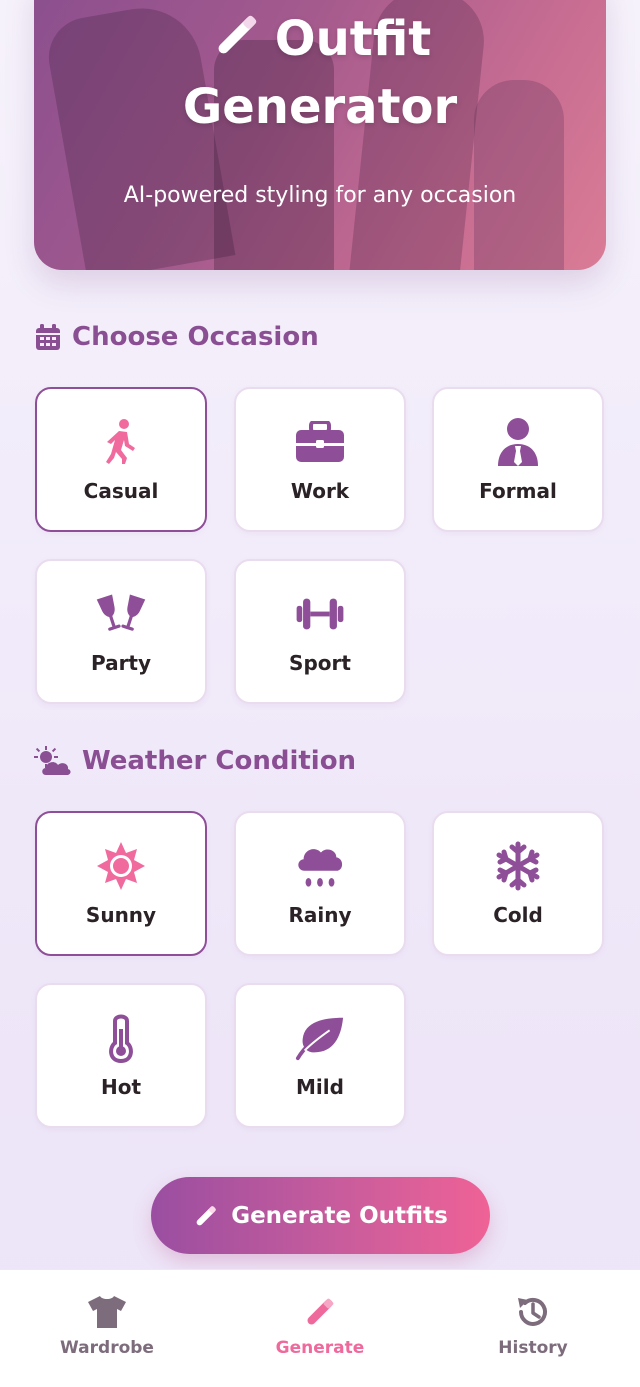 Image resolution: width=640 pixels, height=1387 pixels. I want to click on bottom-navigation: Wardrobe Generate History, so click(320, 1328).